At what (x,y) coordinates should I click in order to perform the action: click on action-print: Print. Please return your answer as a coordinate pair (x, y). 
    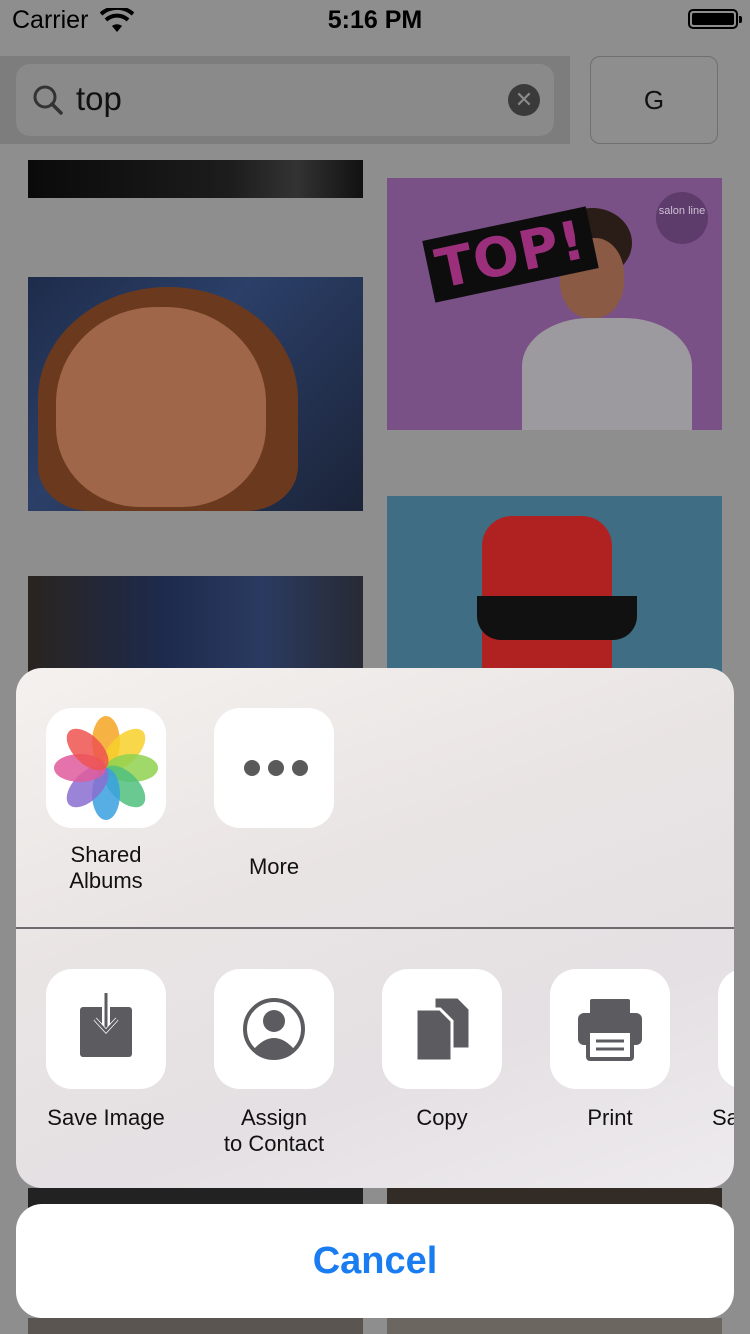
    Looking at the image, I should click on (610, 1050).